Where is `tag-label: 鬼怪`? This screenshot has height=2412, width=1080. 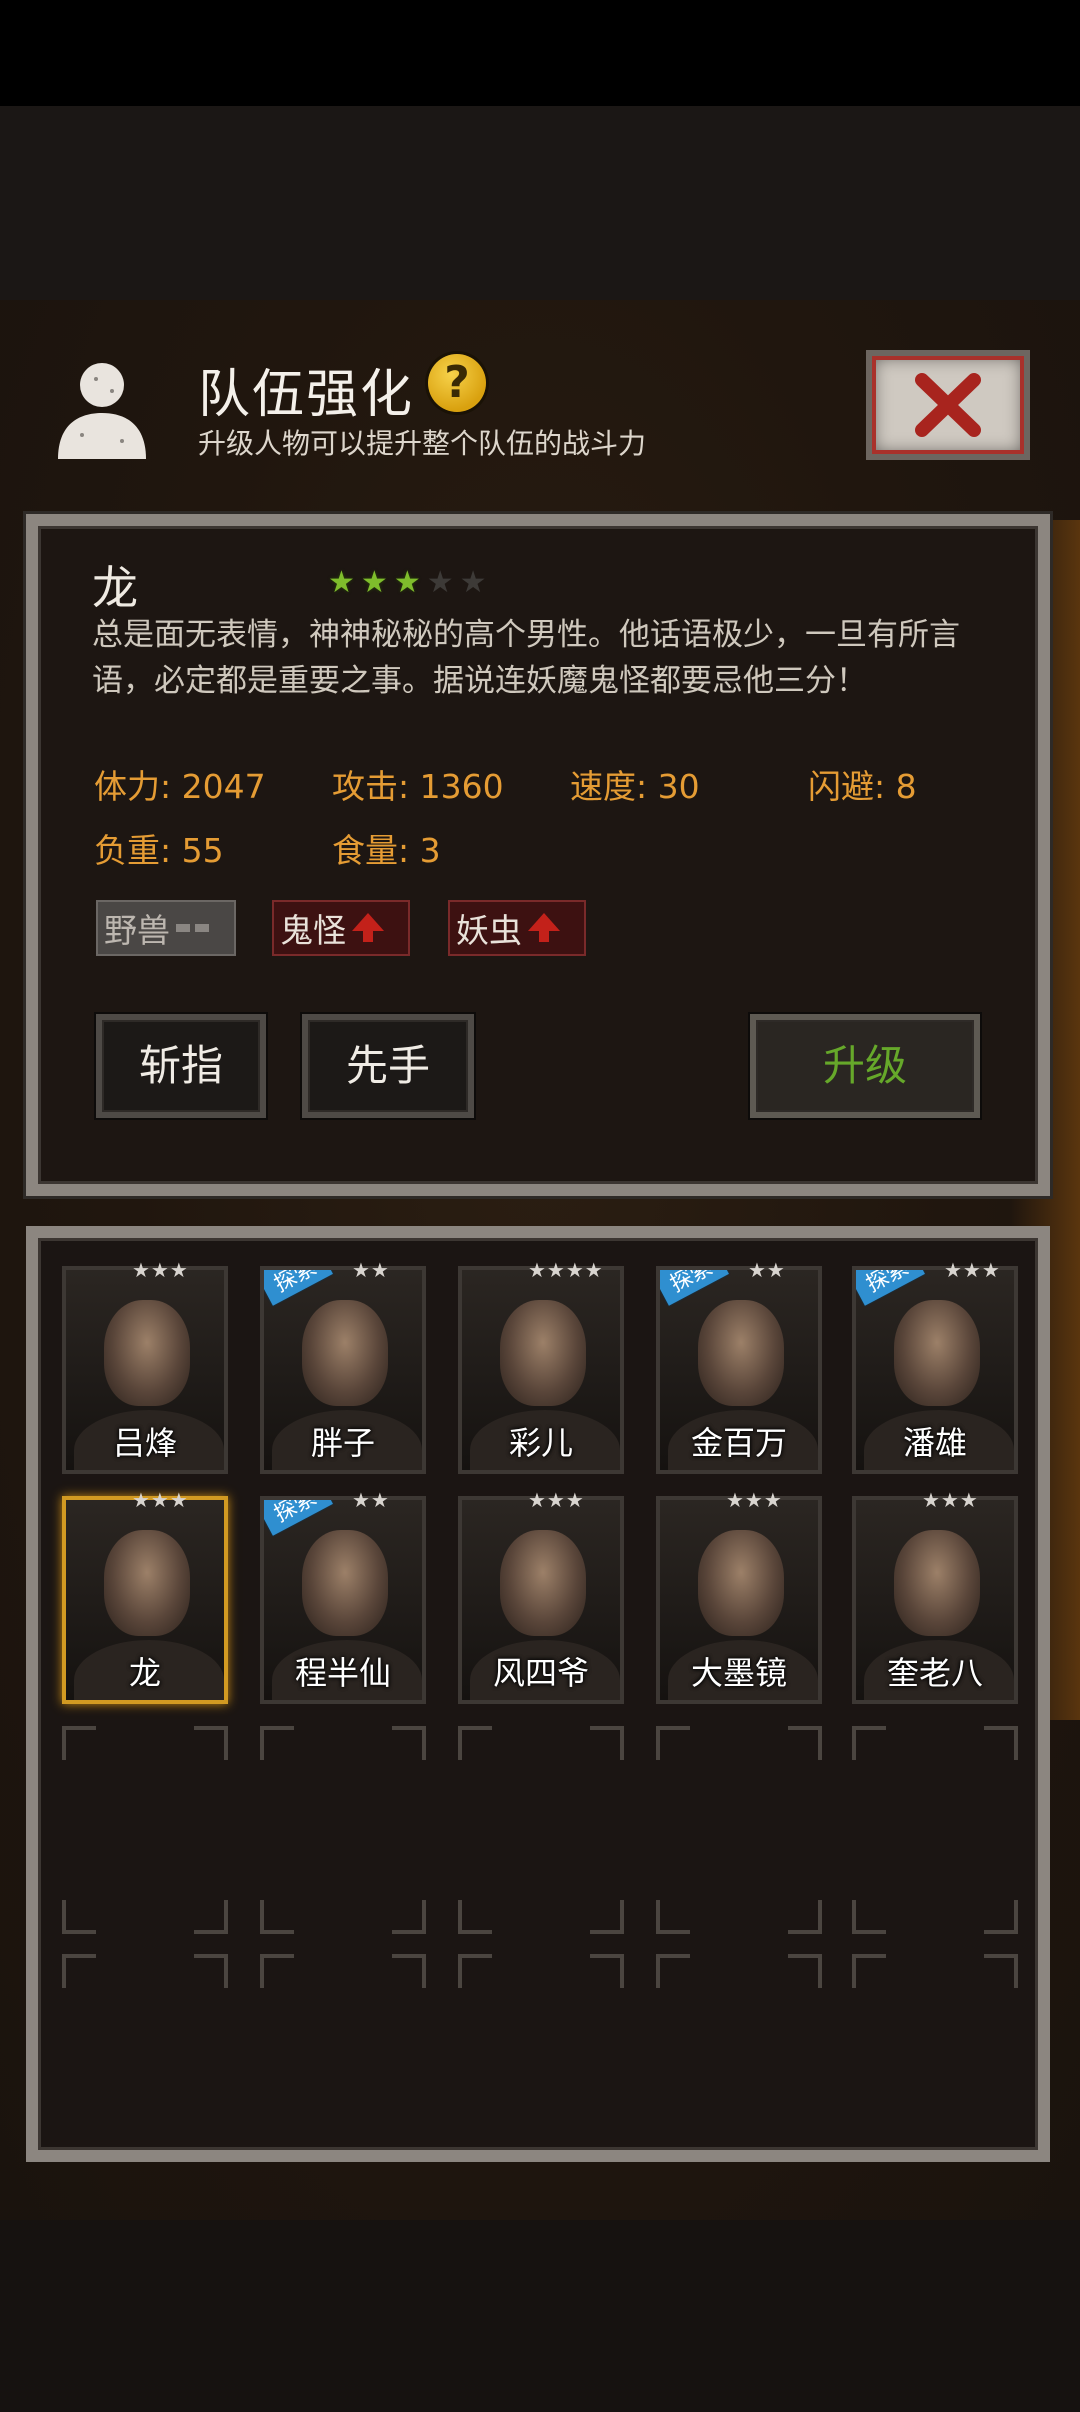
tag-label: 鬼怪 is located at coordinates (313, 930).